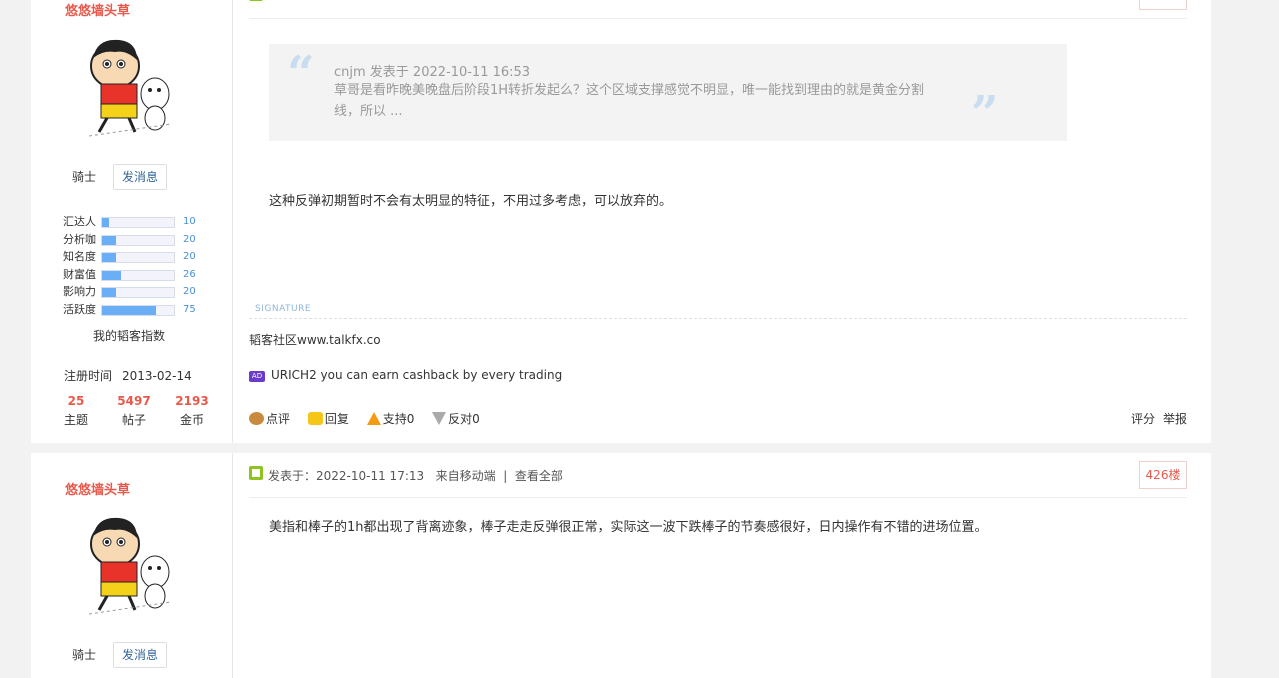 This screenshot has width=1279, height=678. What do you see at coordinates (985, 114) in the screenshot?
I see `close-quote-icon: ”` at bounding box center [985, 114].